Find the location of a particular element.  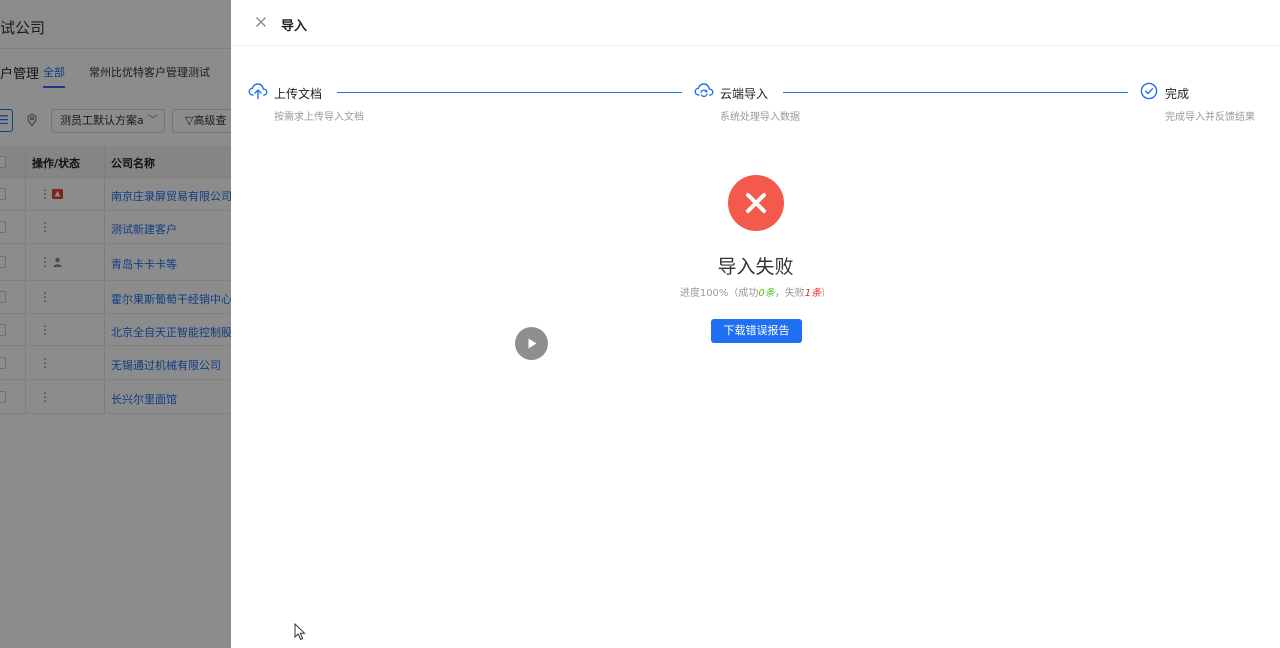

close-icon is located at coordinates (261, 22).